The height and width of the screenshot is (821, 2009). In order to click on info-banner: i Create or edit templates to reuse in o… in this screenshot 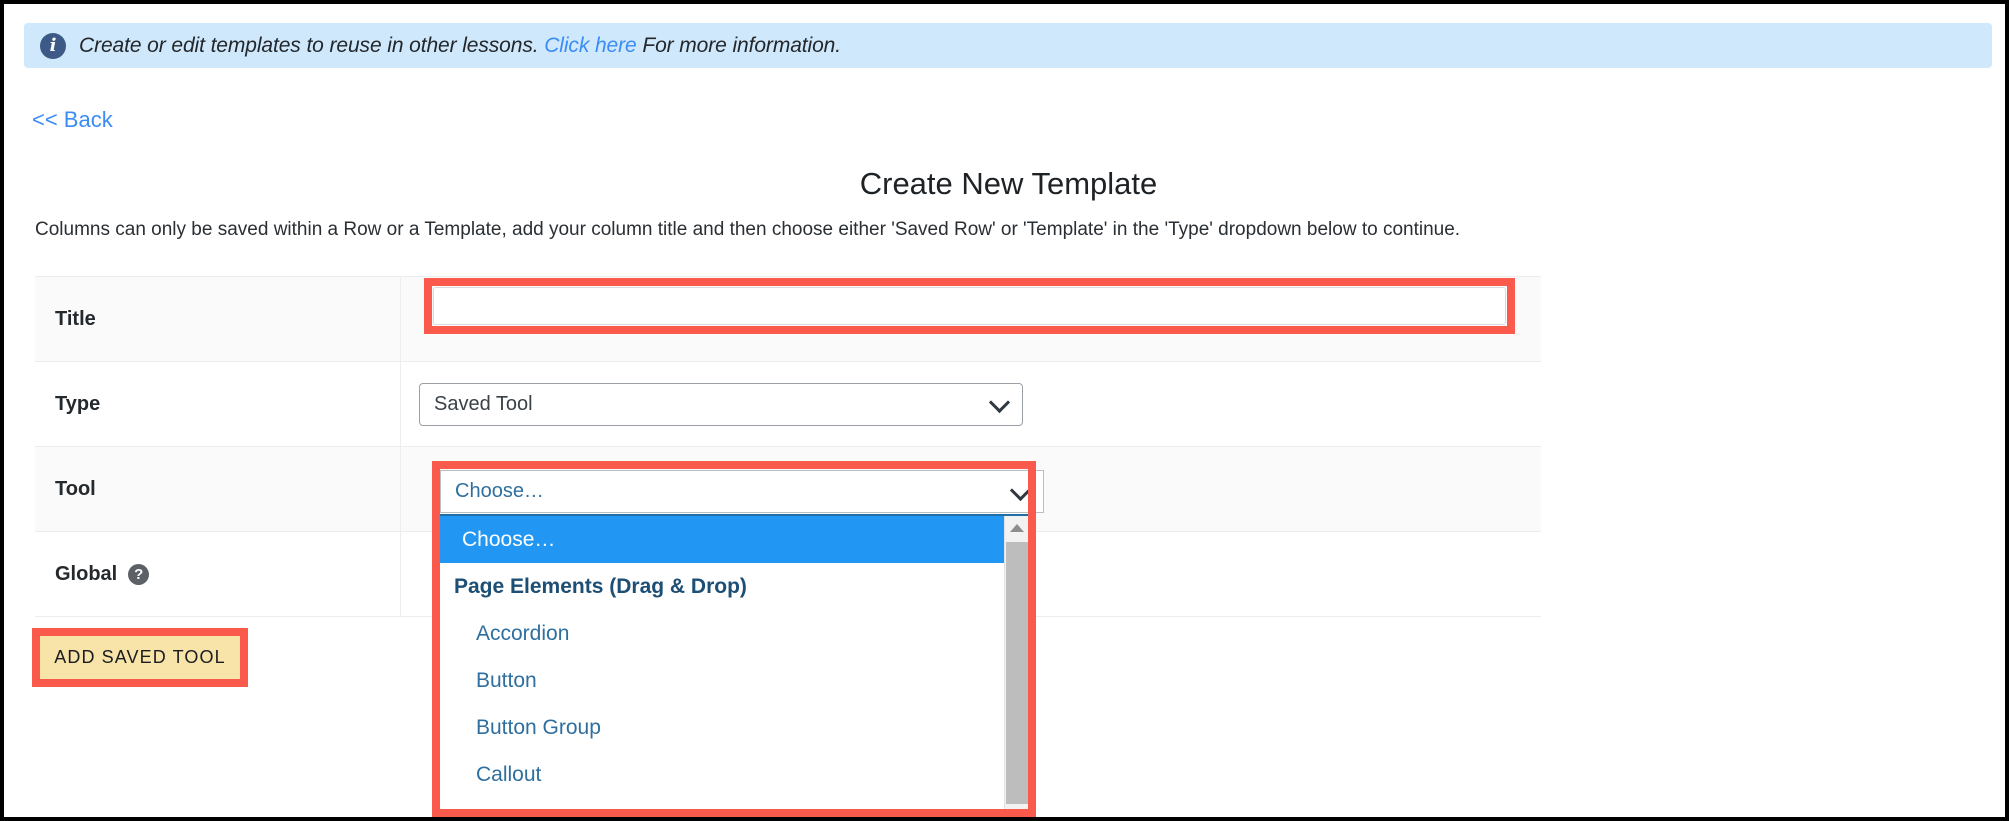, I will do `click(1008, 45)`.